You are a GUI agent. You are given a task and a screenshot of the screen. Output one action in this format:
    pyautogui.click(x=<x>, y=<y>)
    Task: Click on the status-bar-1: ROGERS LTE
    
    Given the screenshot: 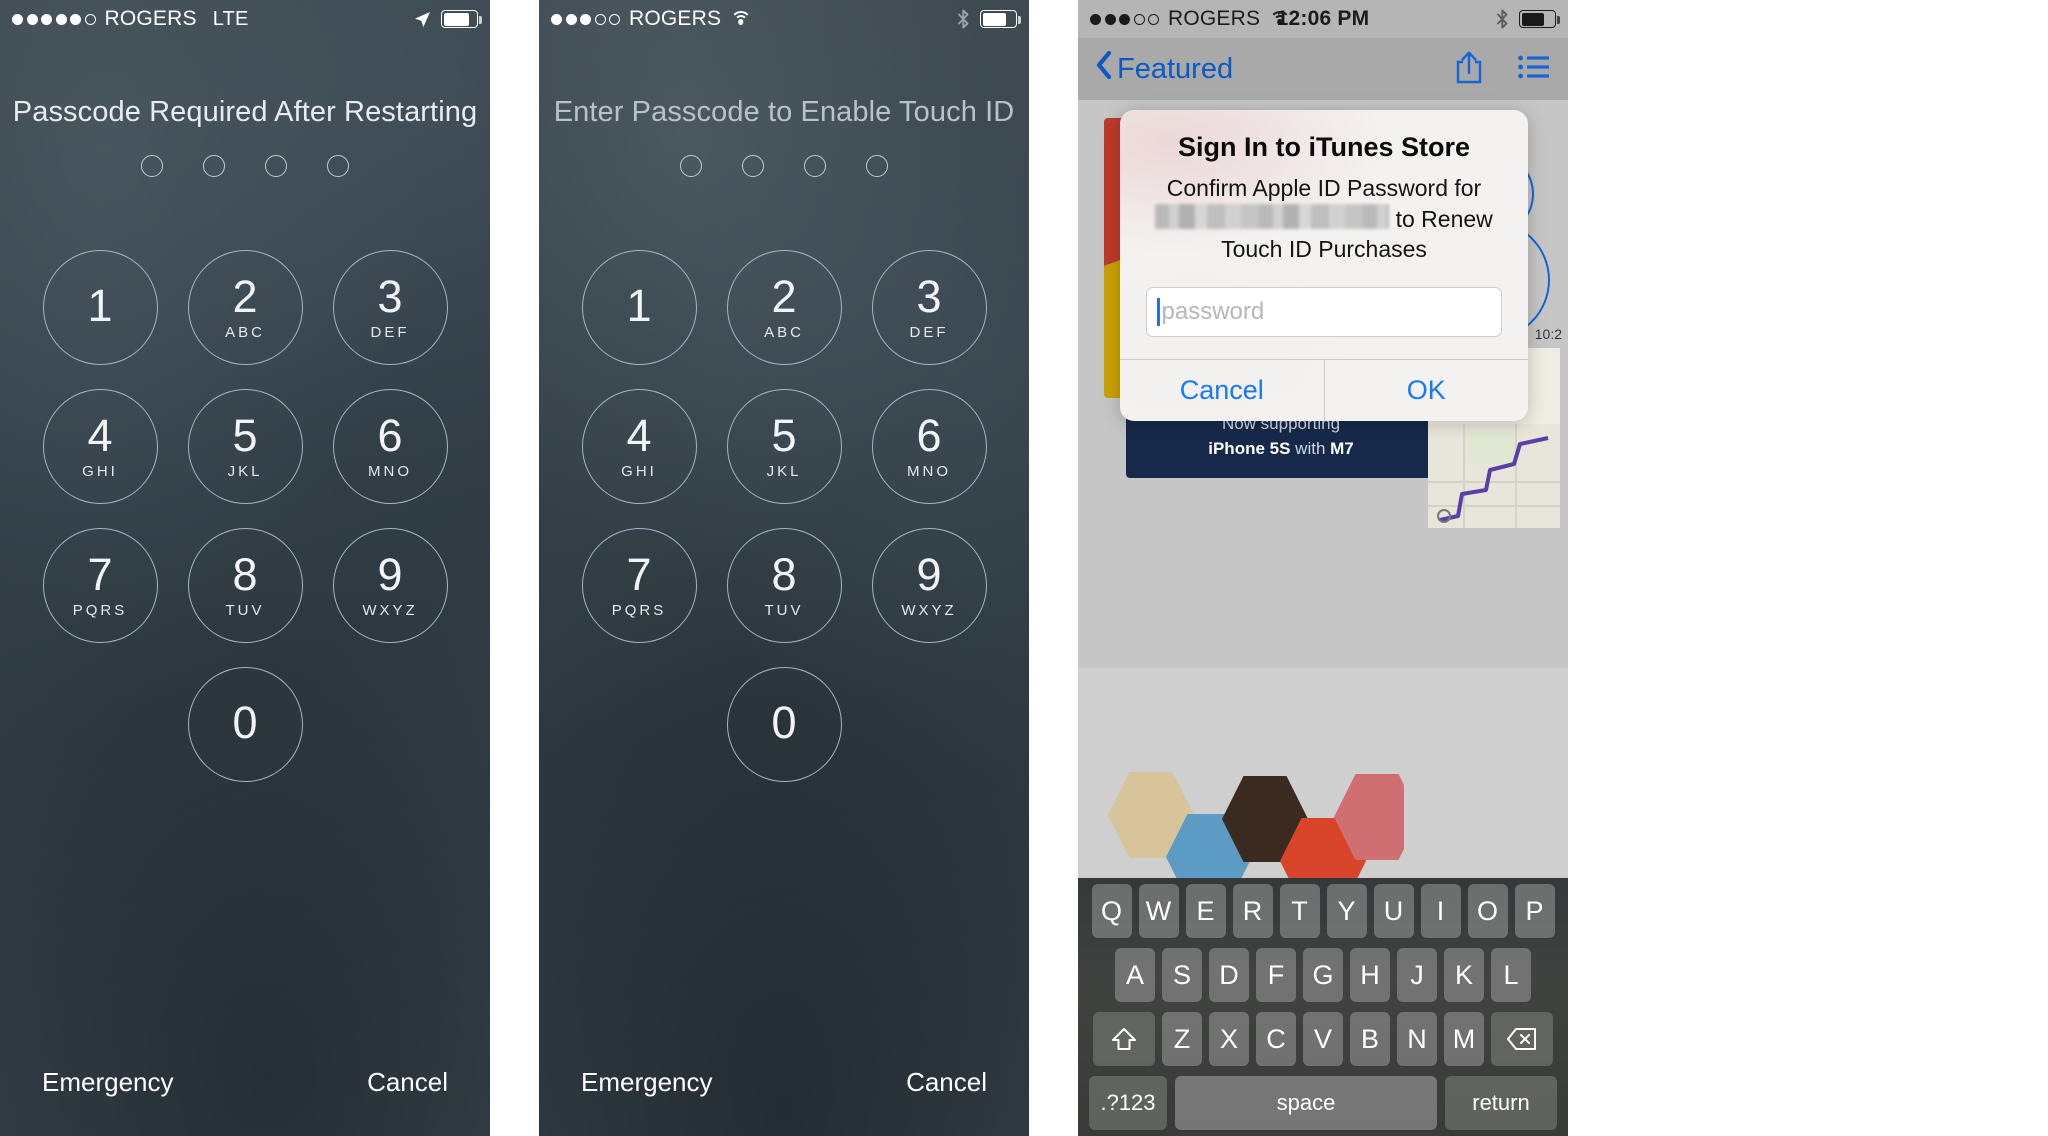 What is the action you would take?
    pyautogui.click(x=245, y=19)
    